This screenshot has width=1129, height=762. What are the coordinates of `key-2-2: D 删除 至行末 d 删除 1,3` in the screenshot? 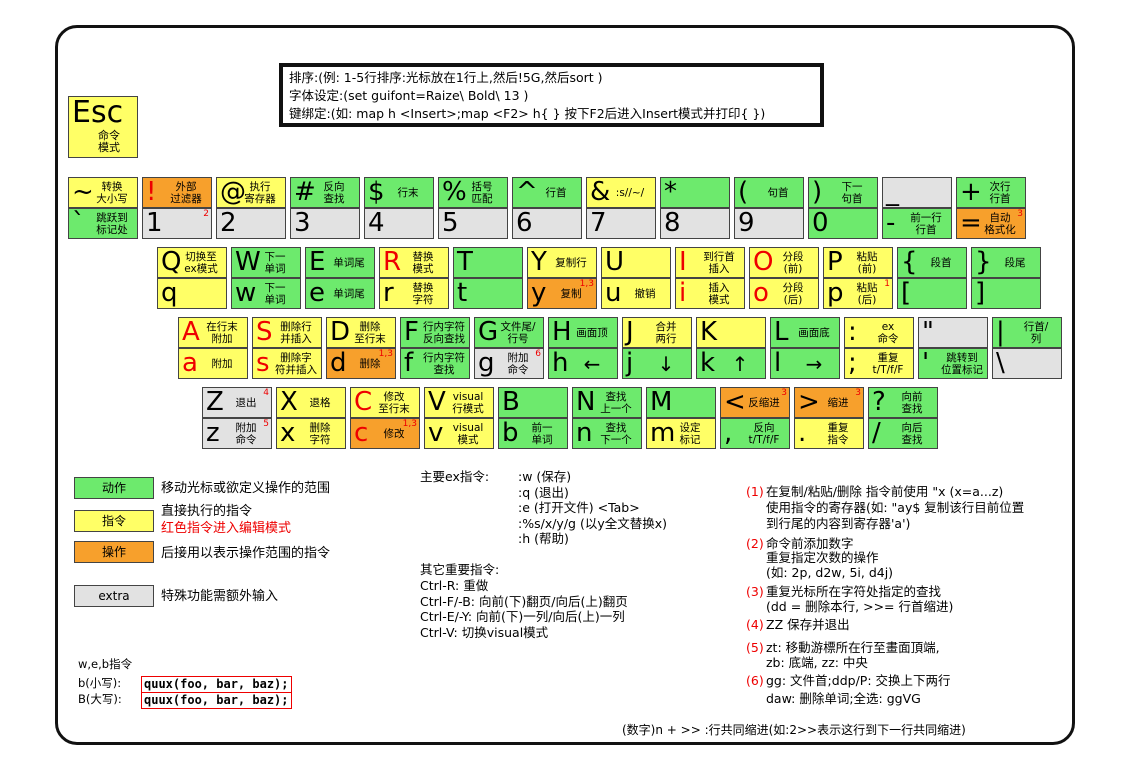 It's located at (361, 348).